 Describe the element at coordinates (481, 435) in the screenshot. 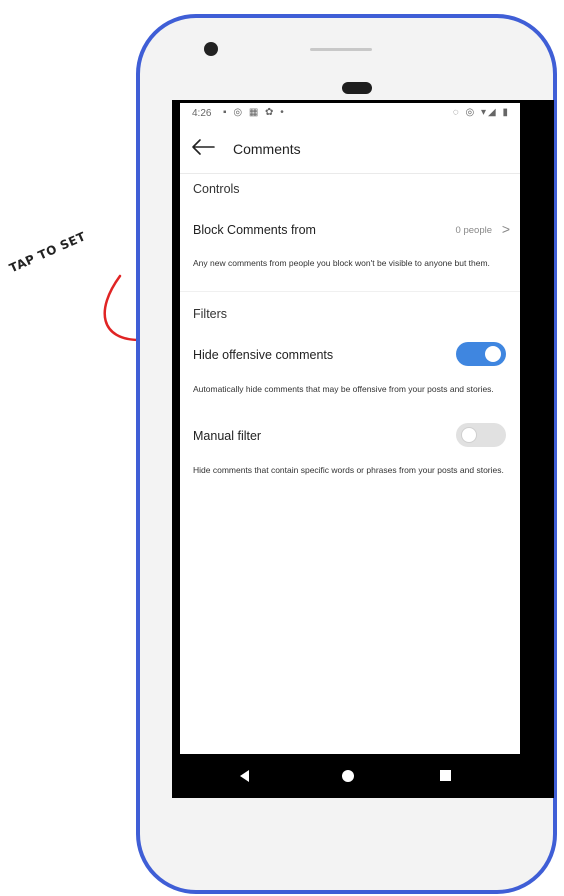

I see `manual-filter-toggle` at that location.